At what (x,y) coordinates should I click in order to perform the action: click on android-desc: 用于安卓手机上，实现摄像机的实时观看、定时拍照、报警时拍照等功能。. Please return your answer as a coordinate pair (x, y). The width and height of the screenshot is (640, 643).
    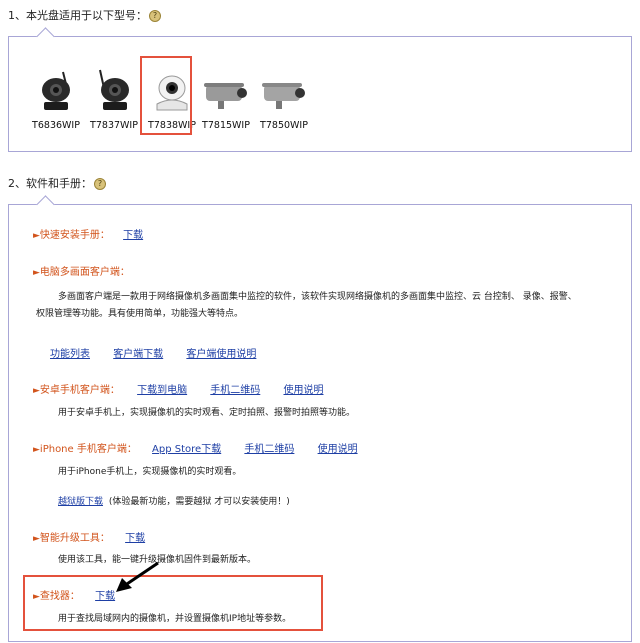
    Looking at the image, I should click on (207, 413).